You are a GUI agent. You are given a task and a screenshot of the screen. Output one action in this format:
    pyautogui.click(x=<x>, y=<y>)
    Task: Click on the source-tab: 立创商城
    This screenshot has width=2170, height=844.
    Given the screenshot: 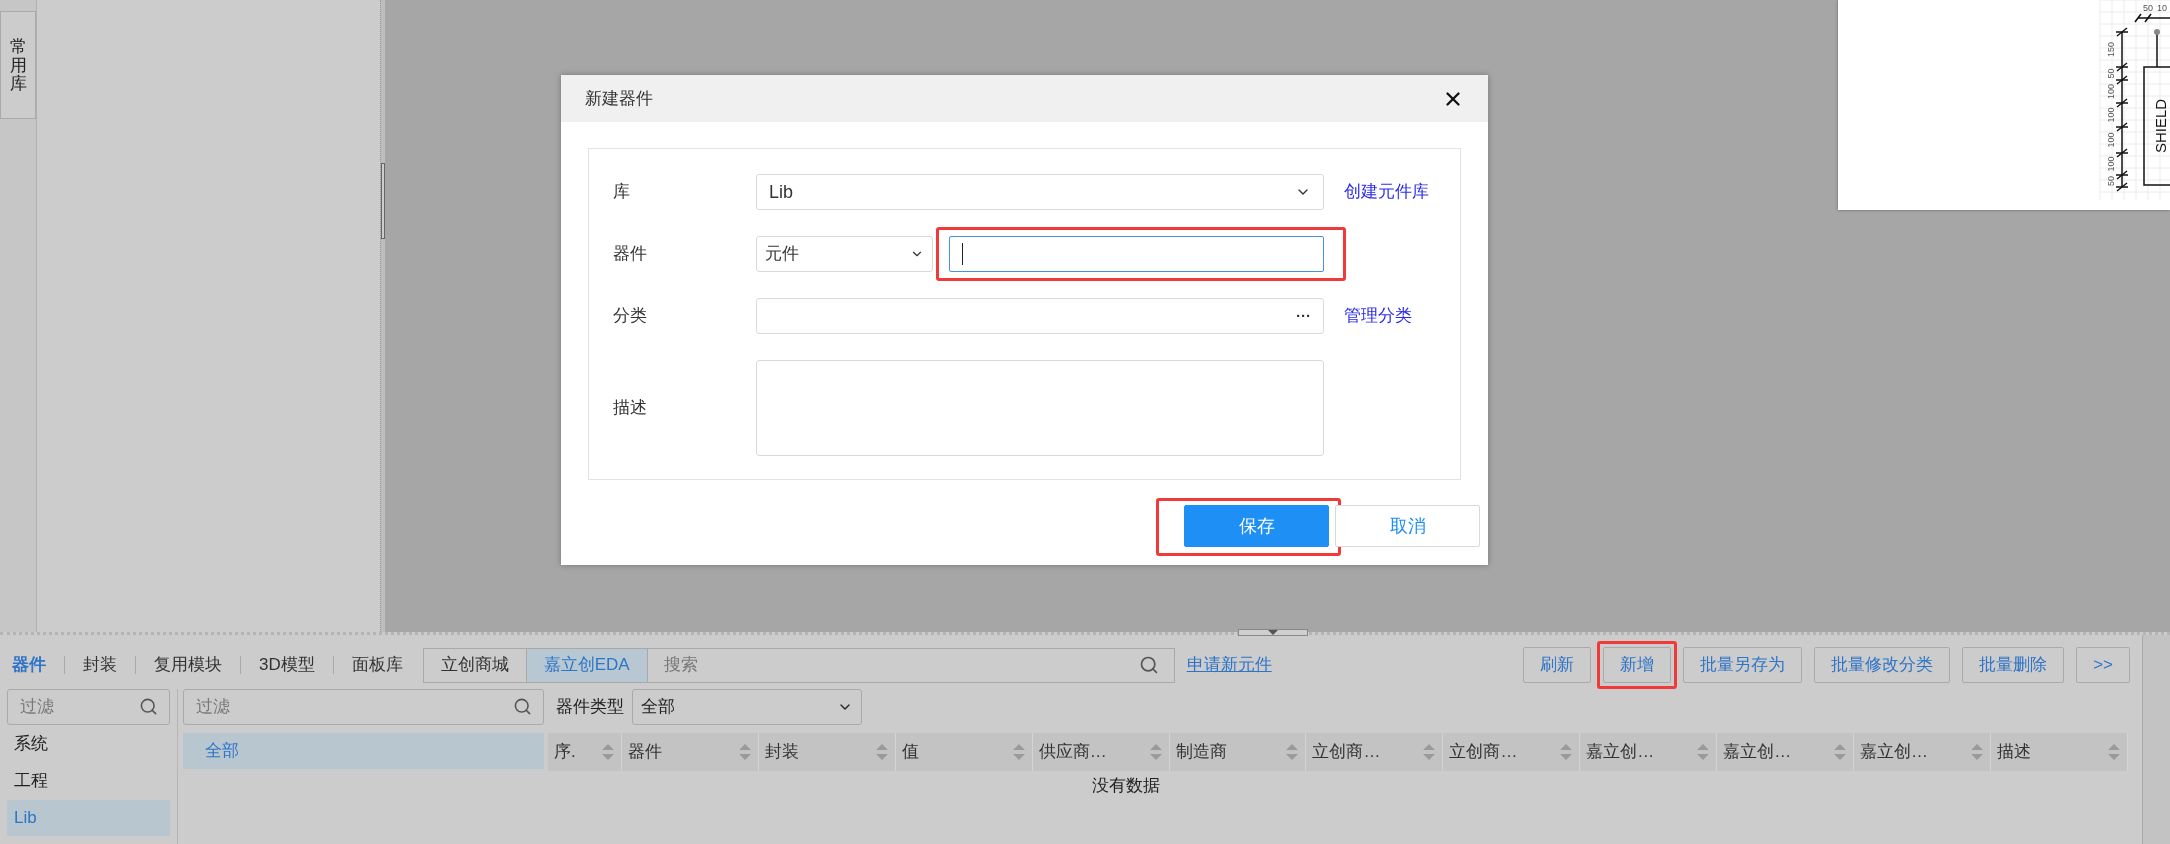 What is the action you would take?
    pyautogui.click(x=474, y=665)
    